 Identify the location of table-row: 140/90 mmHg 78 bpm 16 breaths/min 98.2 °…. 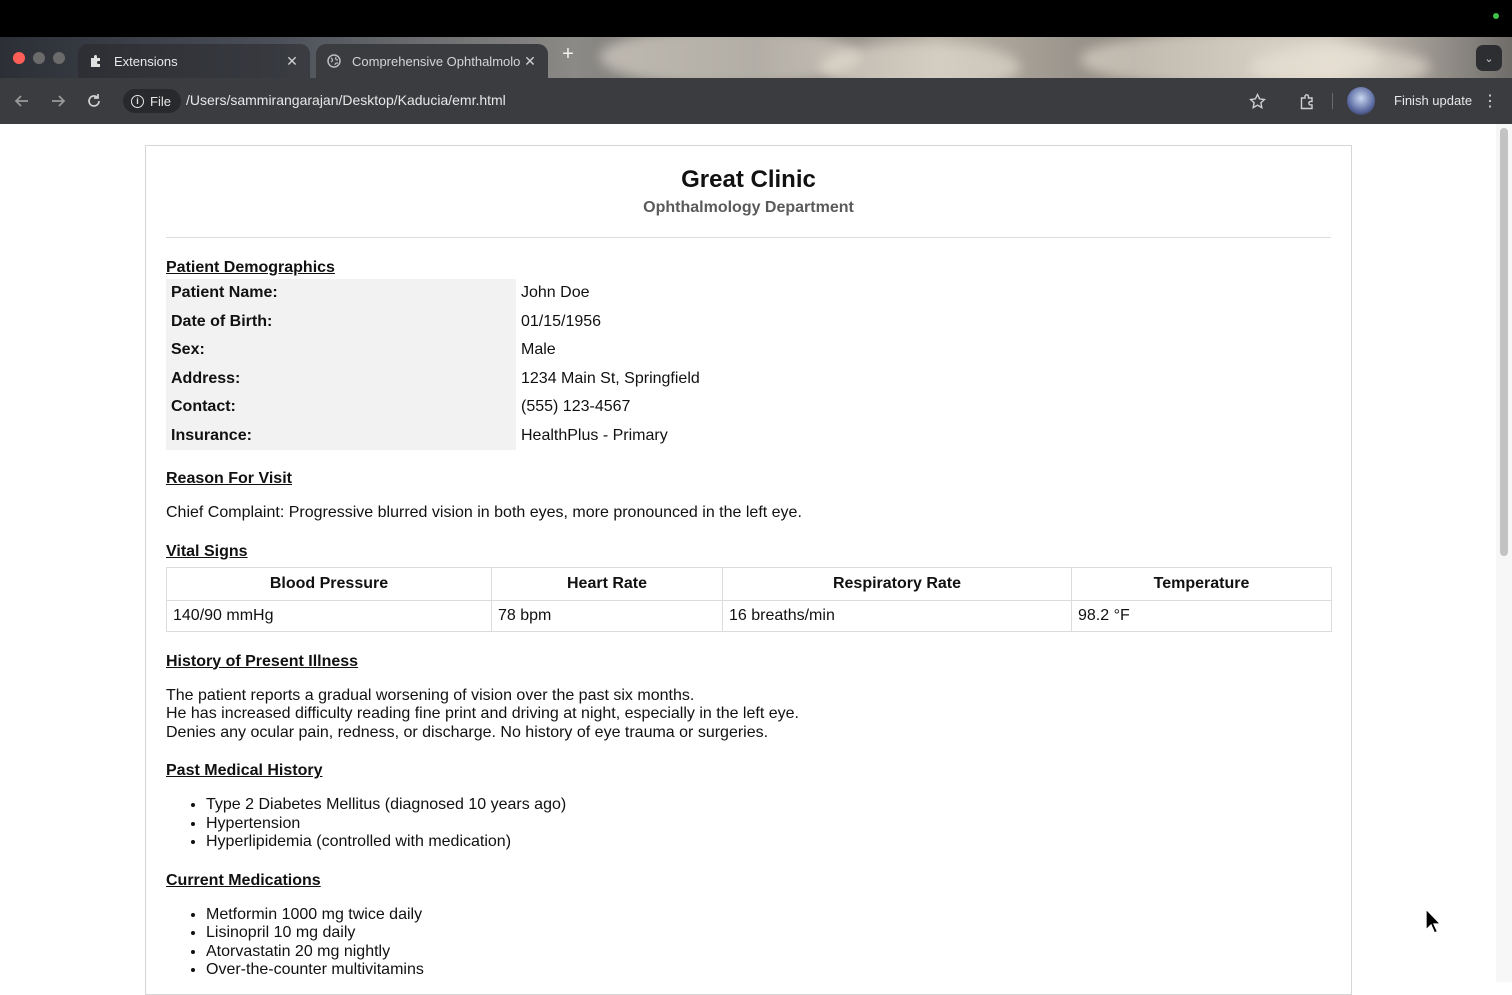
(749, 615).